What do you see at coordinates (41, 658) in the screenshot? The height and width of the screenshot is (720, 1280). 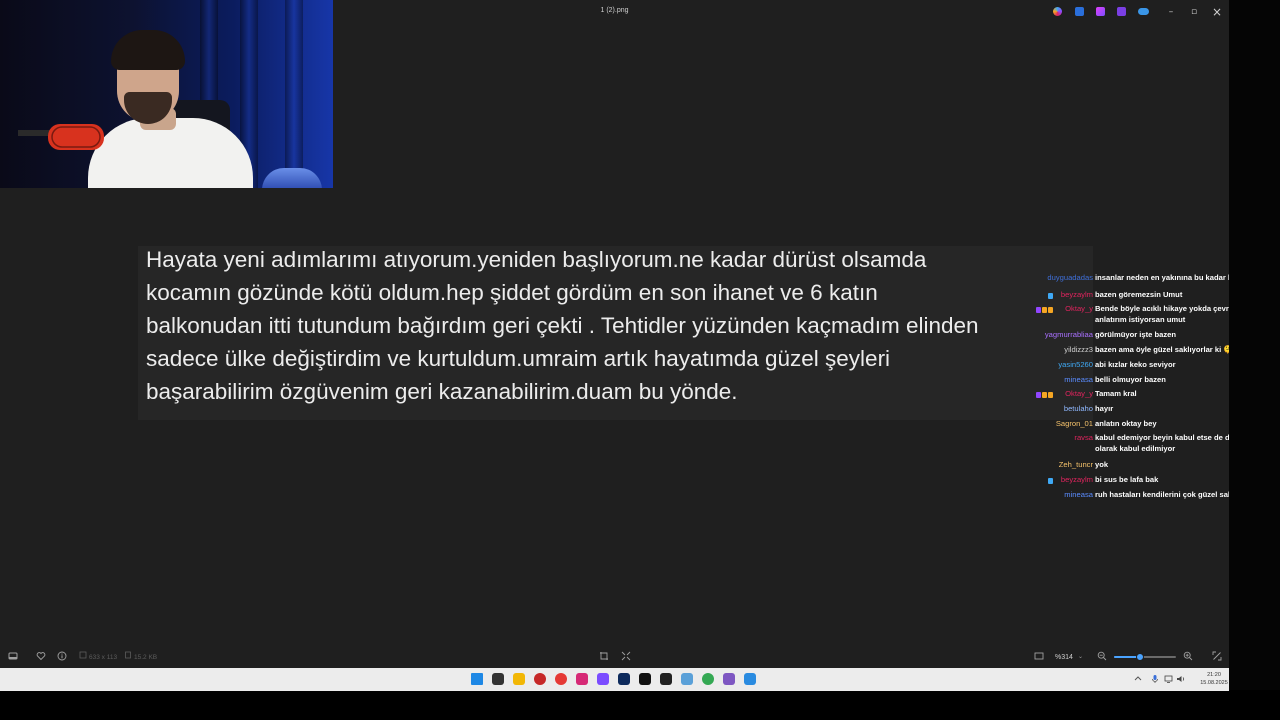 I see `favorite-heart-icon` at bounding box center [41, 658].